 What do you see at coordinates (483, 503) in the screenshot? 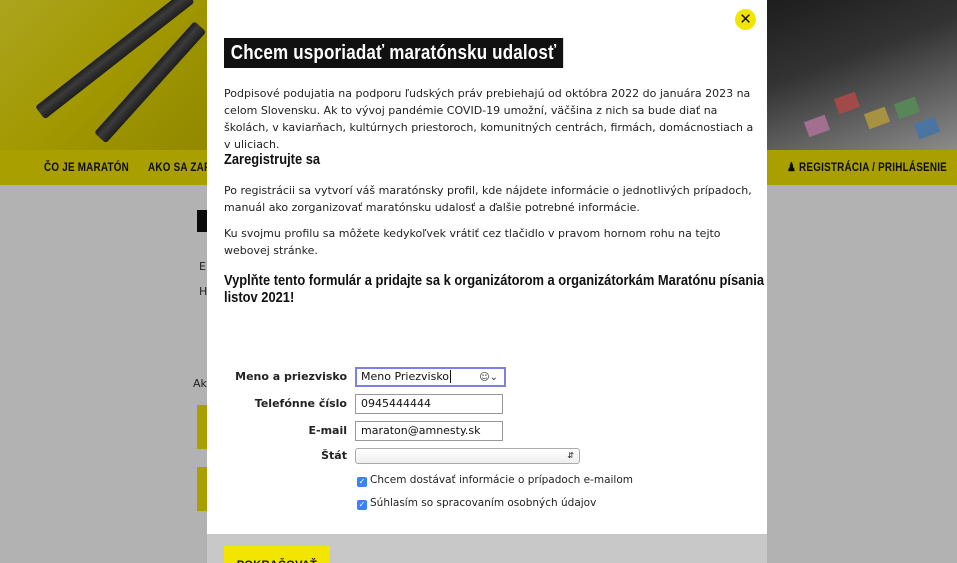
I see `consent-label: Súhlasím so spracovaním osobných údajov` at bounding box center [483, 503].